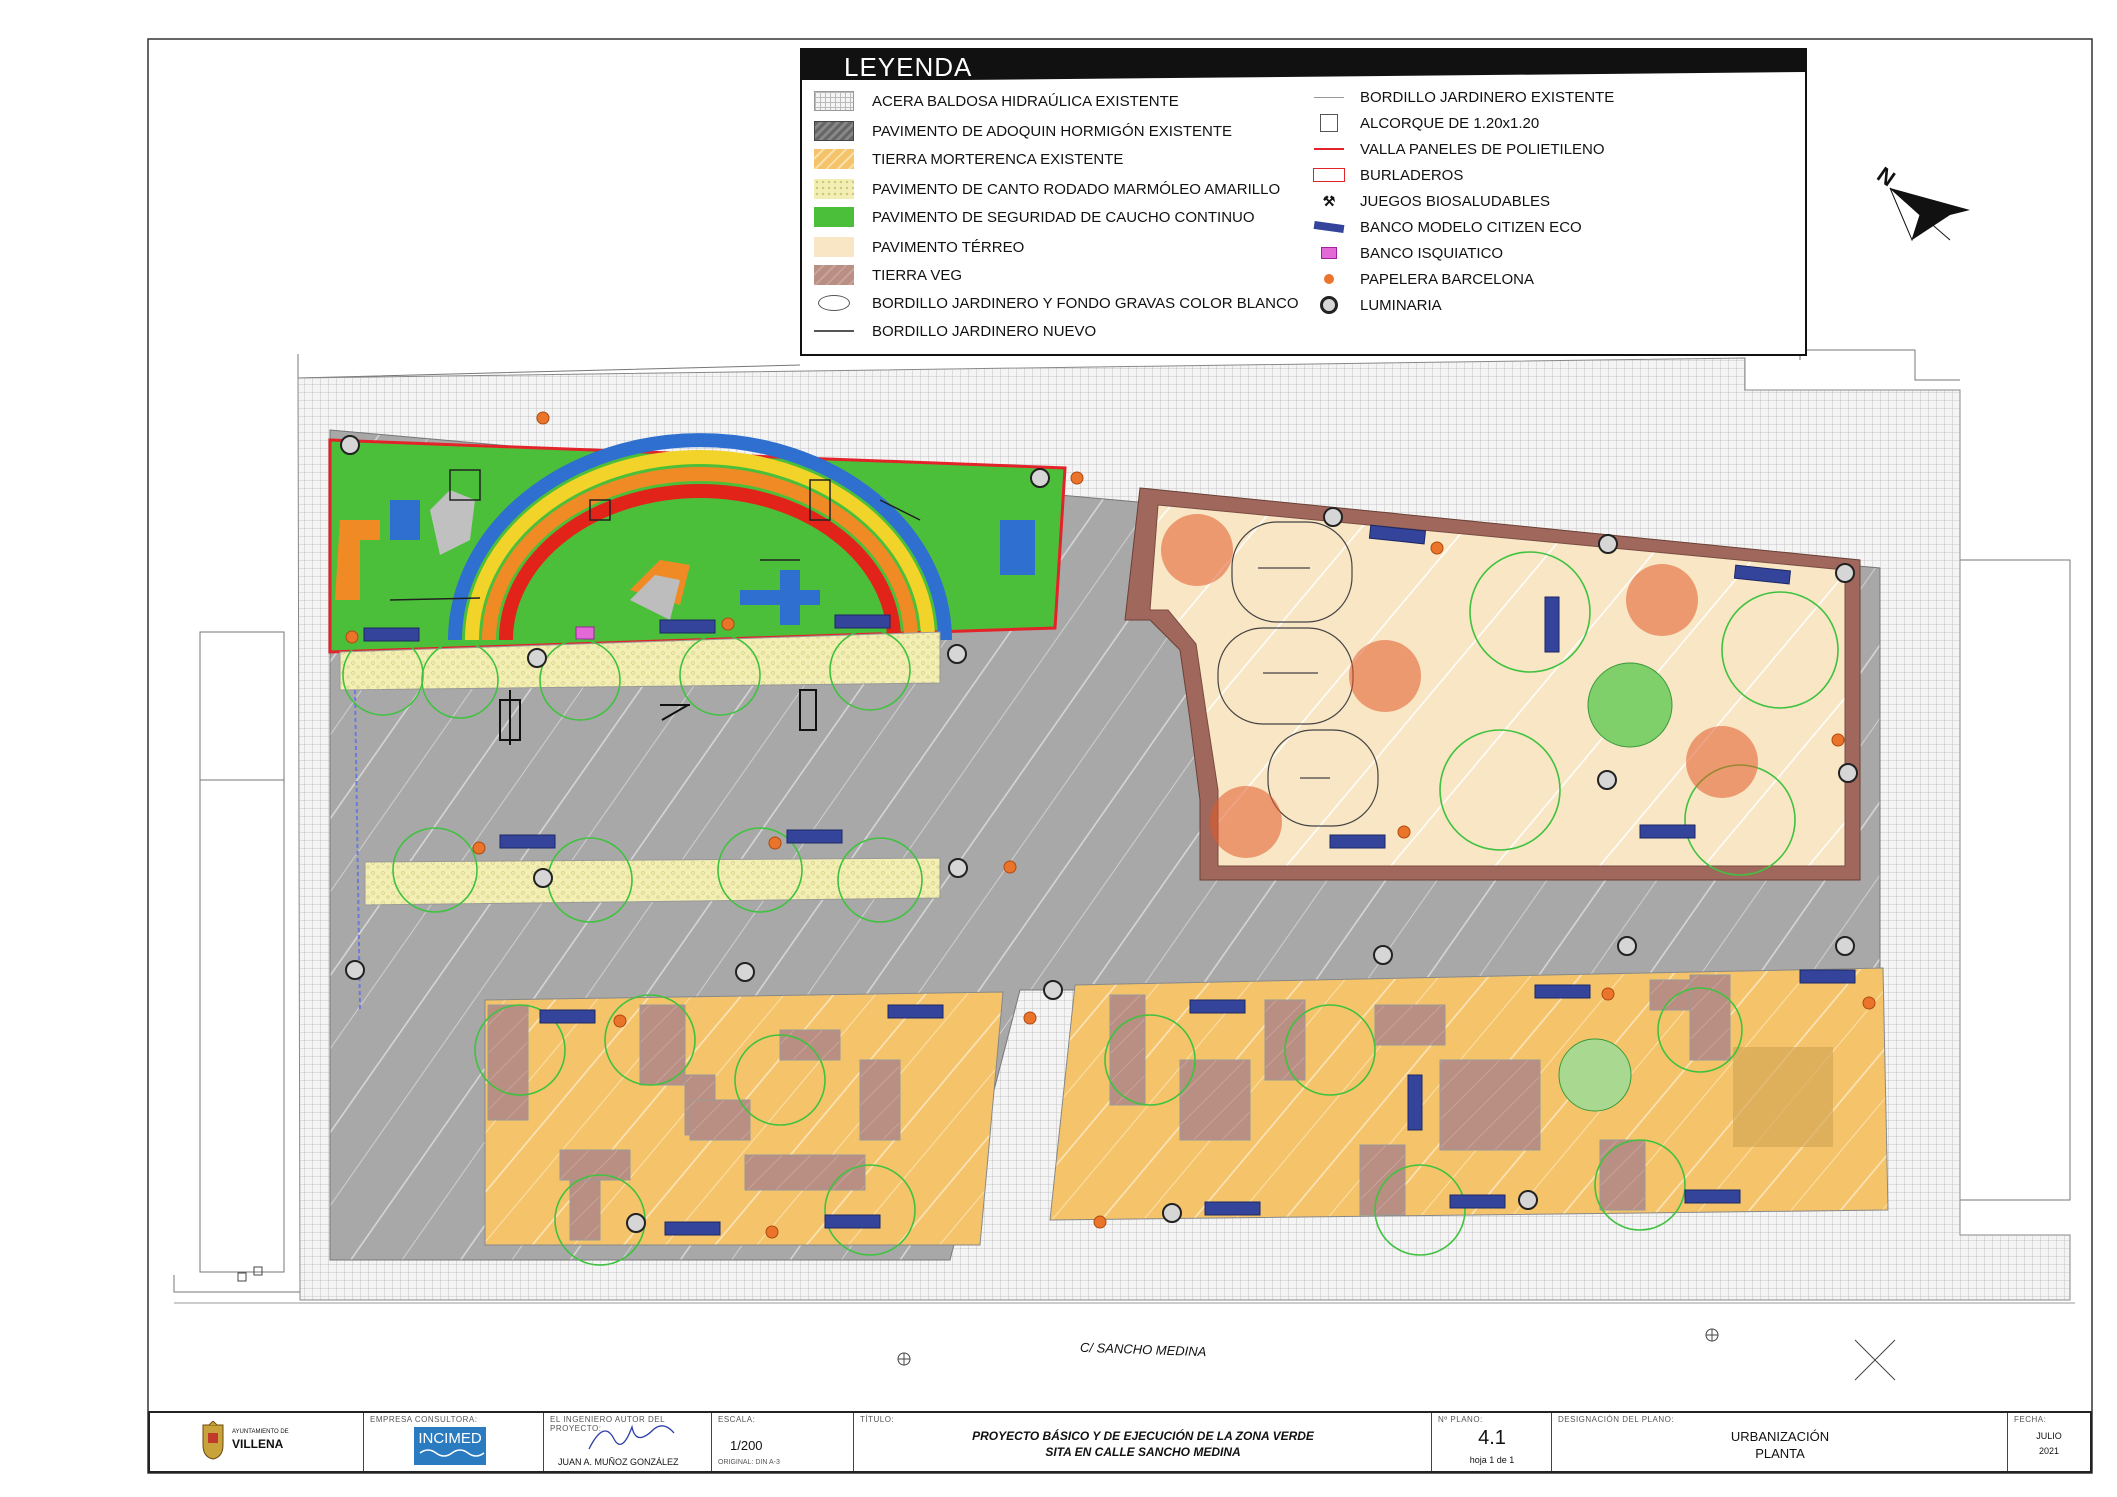 Image resolution: width=2117 pixels, height=1497 pixels. What do you see at coordinates (834, 247) in the screenshot?
I see `beige-earth-swatch-icon` at bounding box center [834, 247].